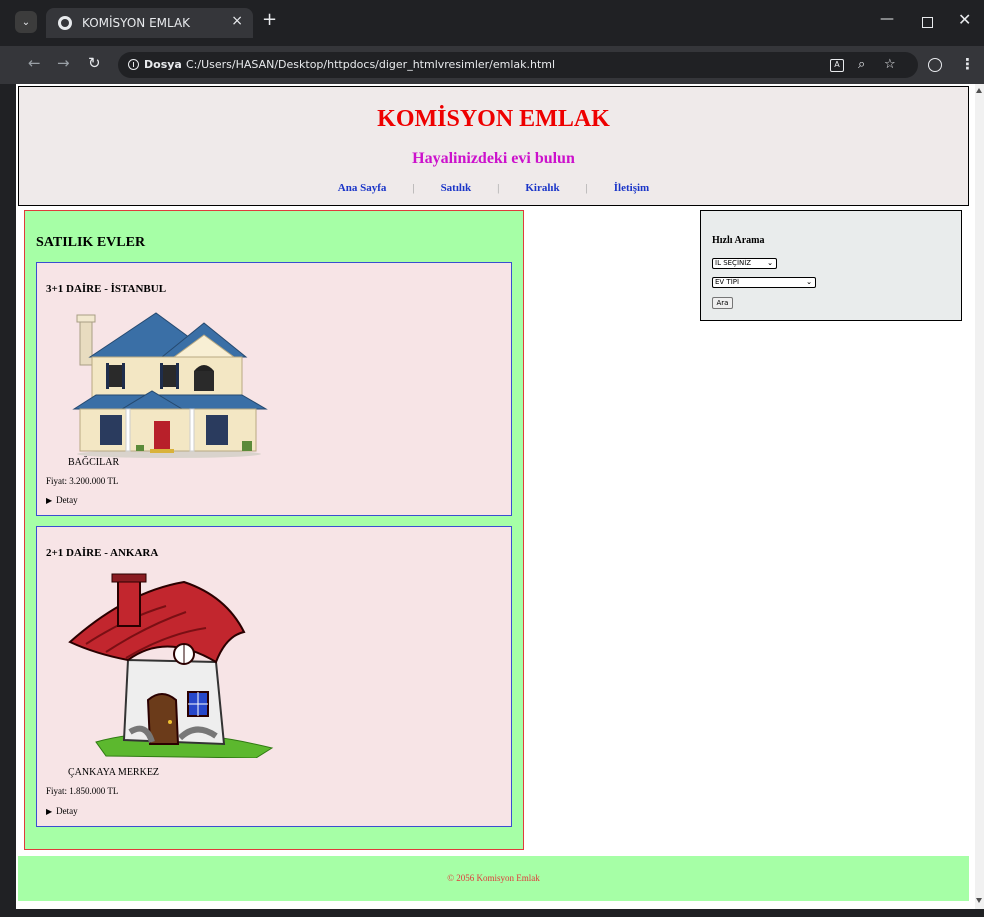  What do you see at coordinates (65, 23) in the screenshot?
I see `globe-icon` at bounding box center [65, 23].